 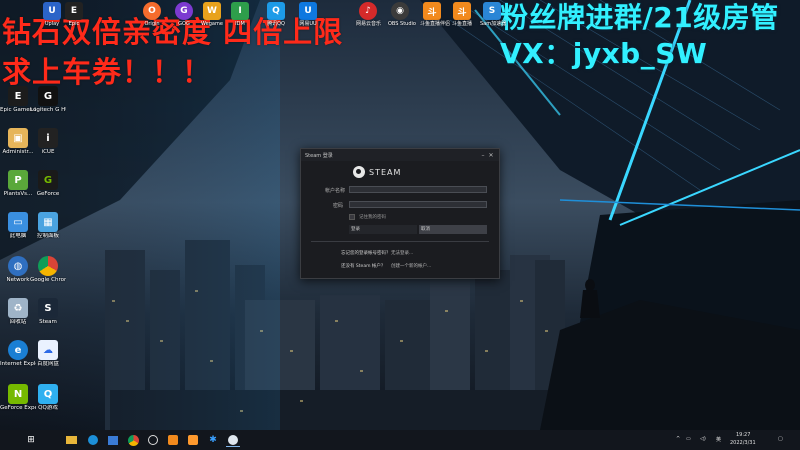 I want to click on notification-icon: ▢, so click(x=780, y=439).